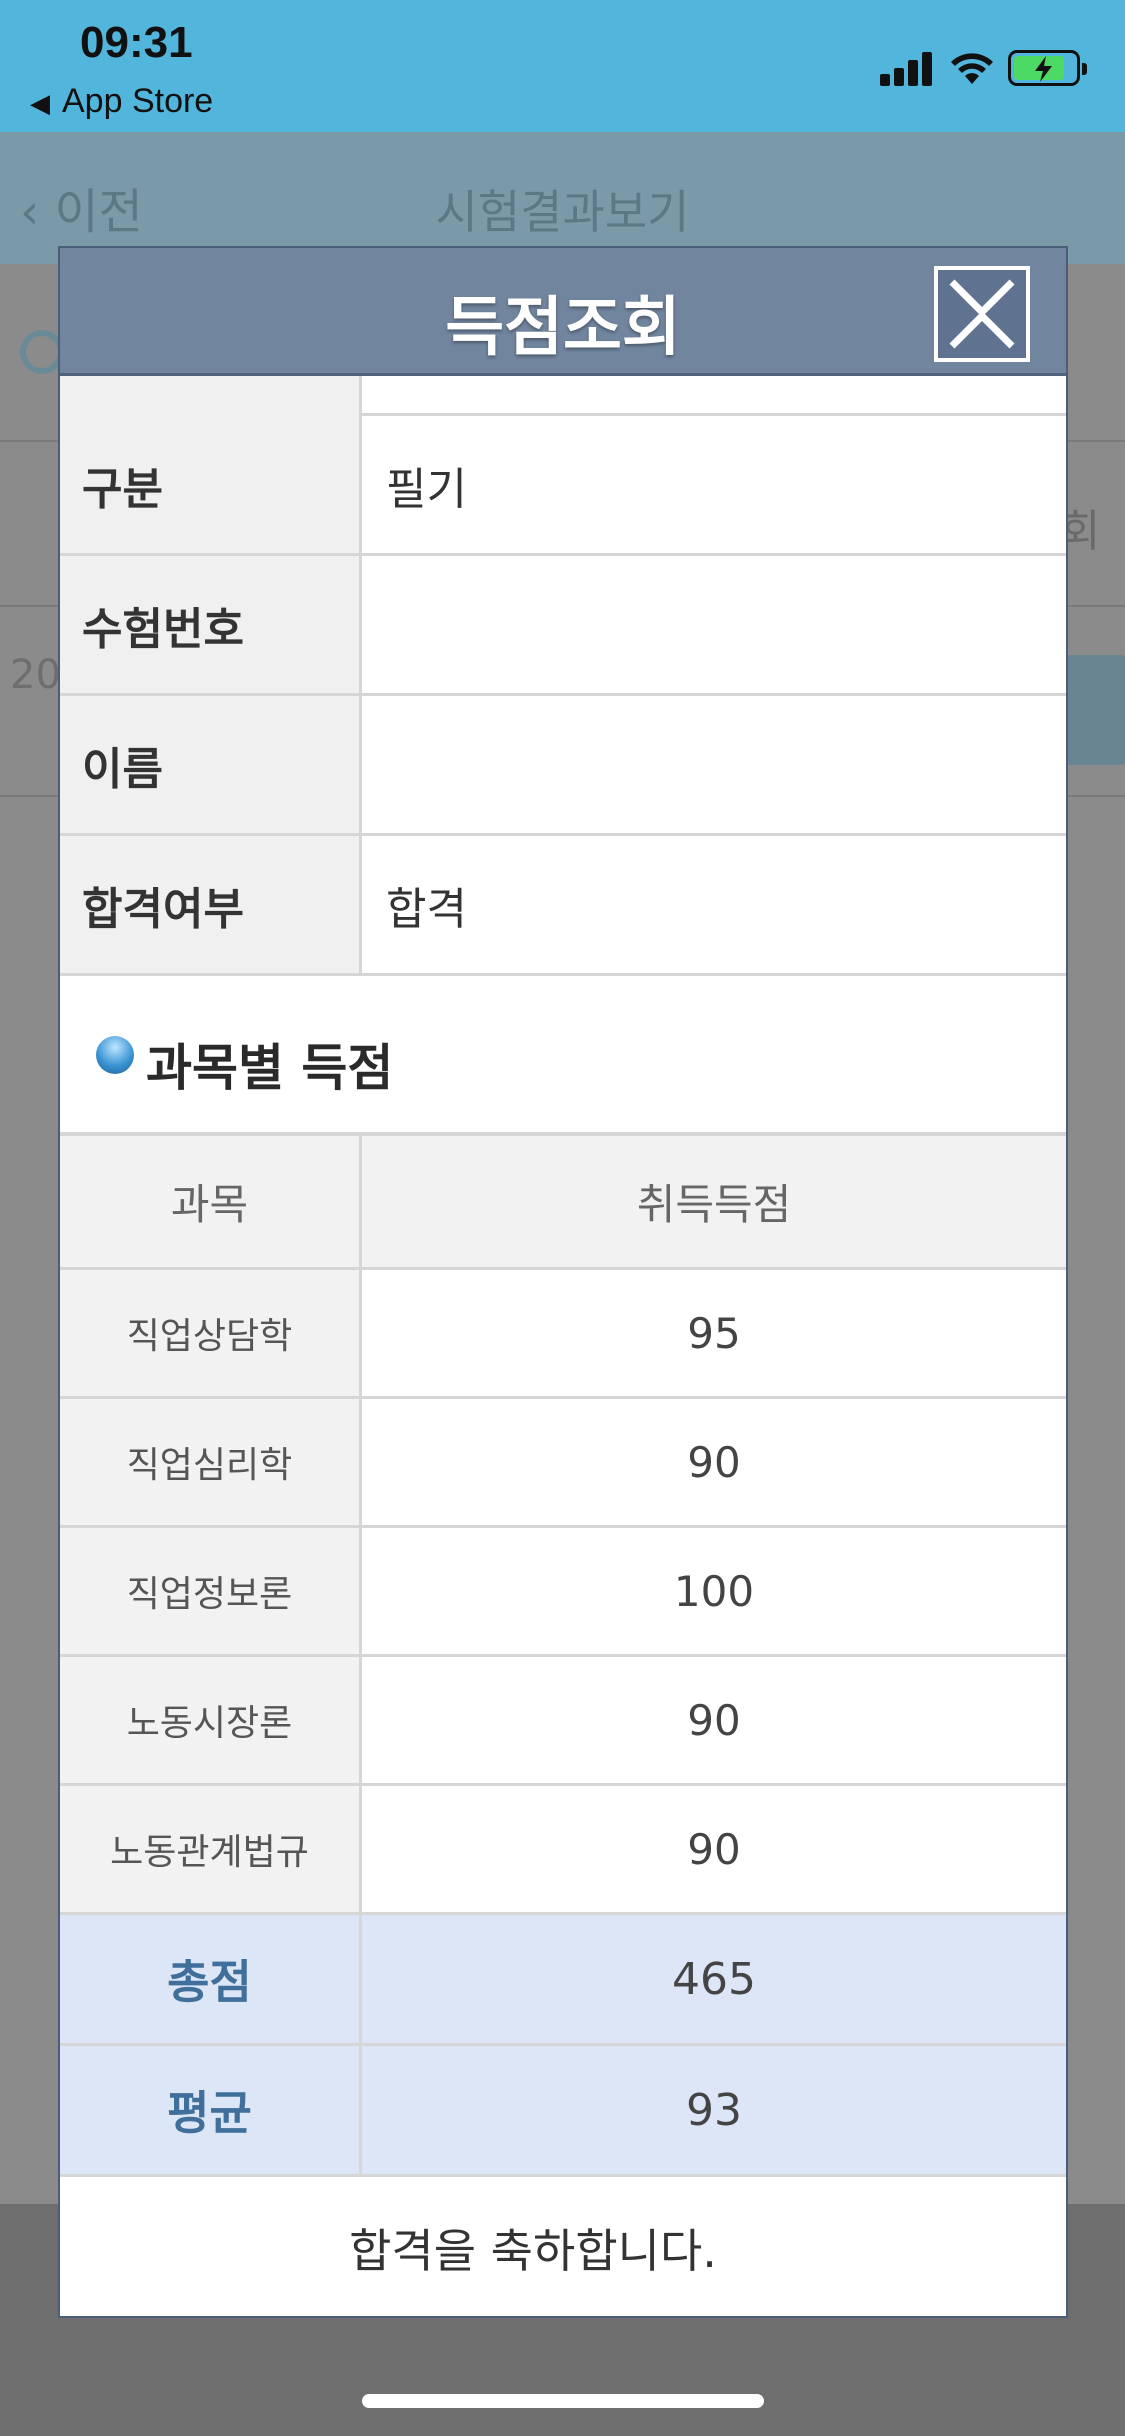  What do you see at coordinates (211, 484) in the screenshot?
I see `info-label: 구분` at bounding box center [211, 484].